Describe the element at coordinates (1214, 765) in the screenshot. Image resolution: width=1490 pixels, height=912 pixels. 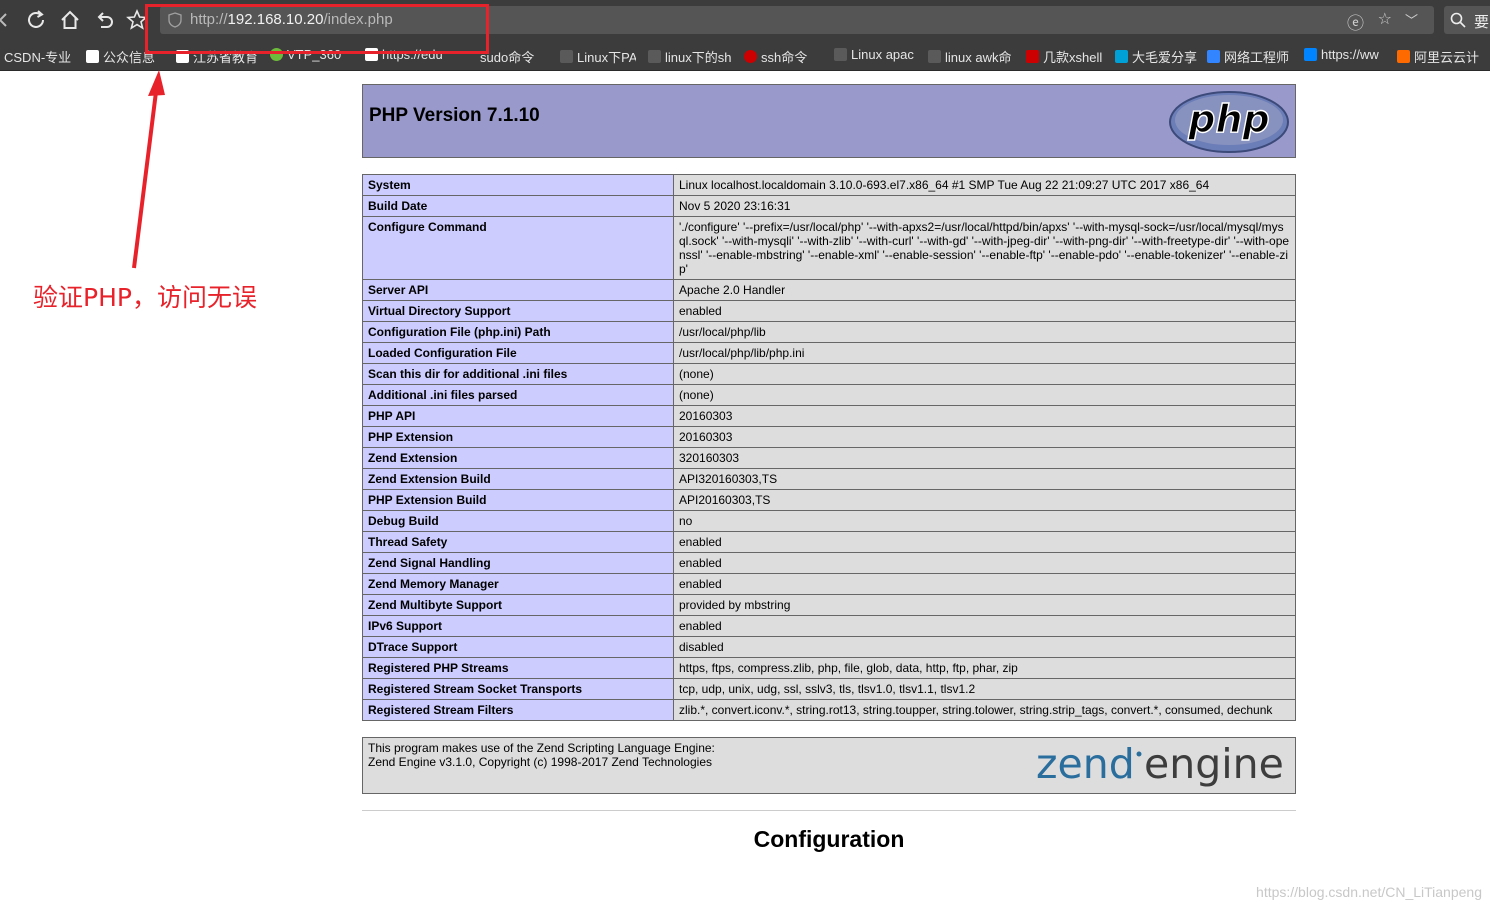
I see `zend-logo-right: engine` at that location.